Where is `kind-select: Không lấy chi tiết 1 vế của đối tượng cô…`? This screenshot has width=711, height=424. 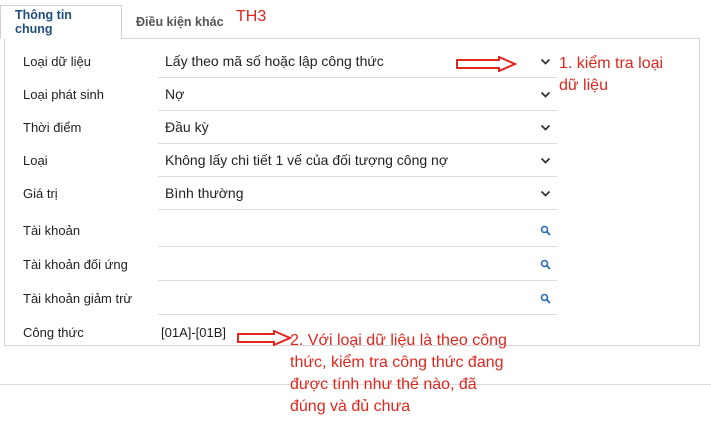 kind-select: Không lấy chi tiết 1 vế của đối tượng cô… is located at coordinates (357, 160).